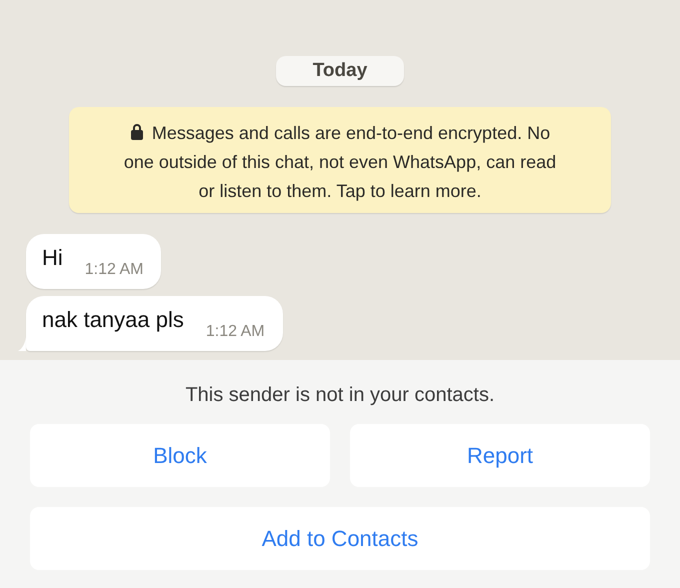 This screenshot has width=680, height=588. What do you see at coordinates (113, 320) in the screenshot?
I see `message-text: nak tanyaa pls` at bounding box center [113, 320].